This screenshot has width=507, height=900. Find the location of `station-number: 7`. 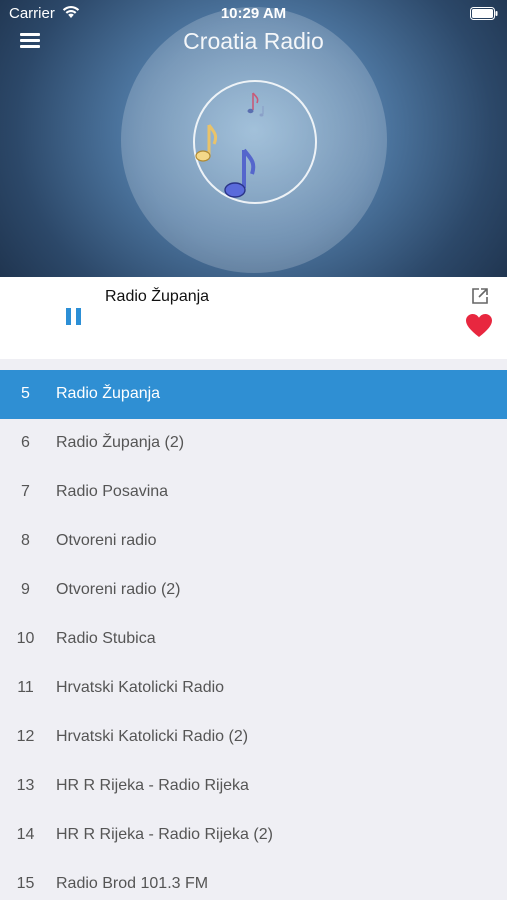

station-number: 7 is located at coordinates (25, 491).